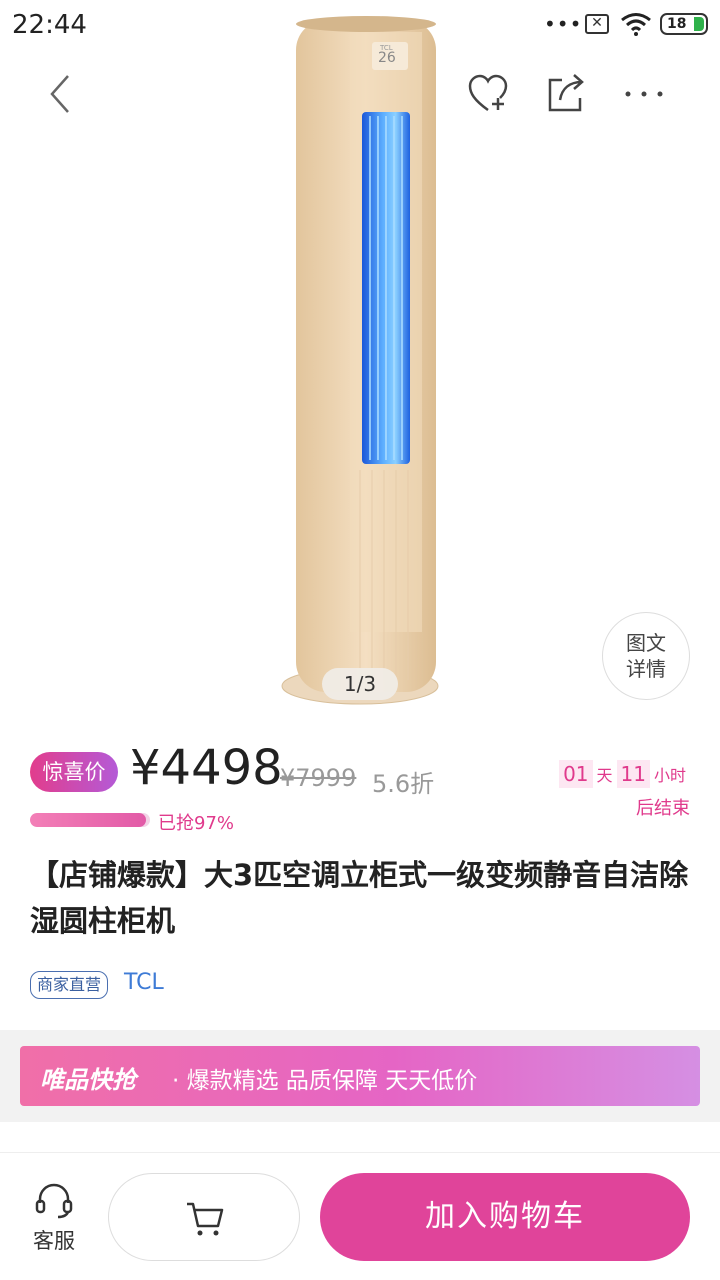 This screenshot has height=1280, width=720. I want to click on heart-plus-icon, so click(488, 93).